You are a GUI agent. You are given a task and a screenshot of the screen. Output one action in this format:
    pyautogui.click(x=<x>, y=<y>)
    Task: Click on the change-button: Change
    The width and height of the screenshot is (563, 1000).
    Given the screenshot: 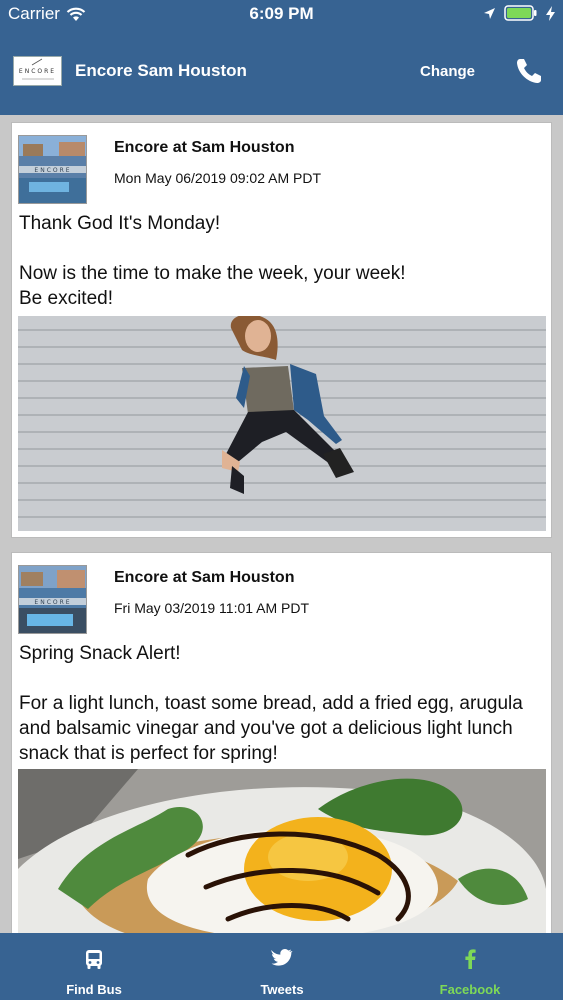 What is the action you would take?
    pyautogui.click(x=447, y=71)
    